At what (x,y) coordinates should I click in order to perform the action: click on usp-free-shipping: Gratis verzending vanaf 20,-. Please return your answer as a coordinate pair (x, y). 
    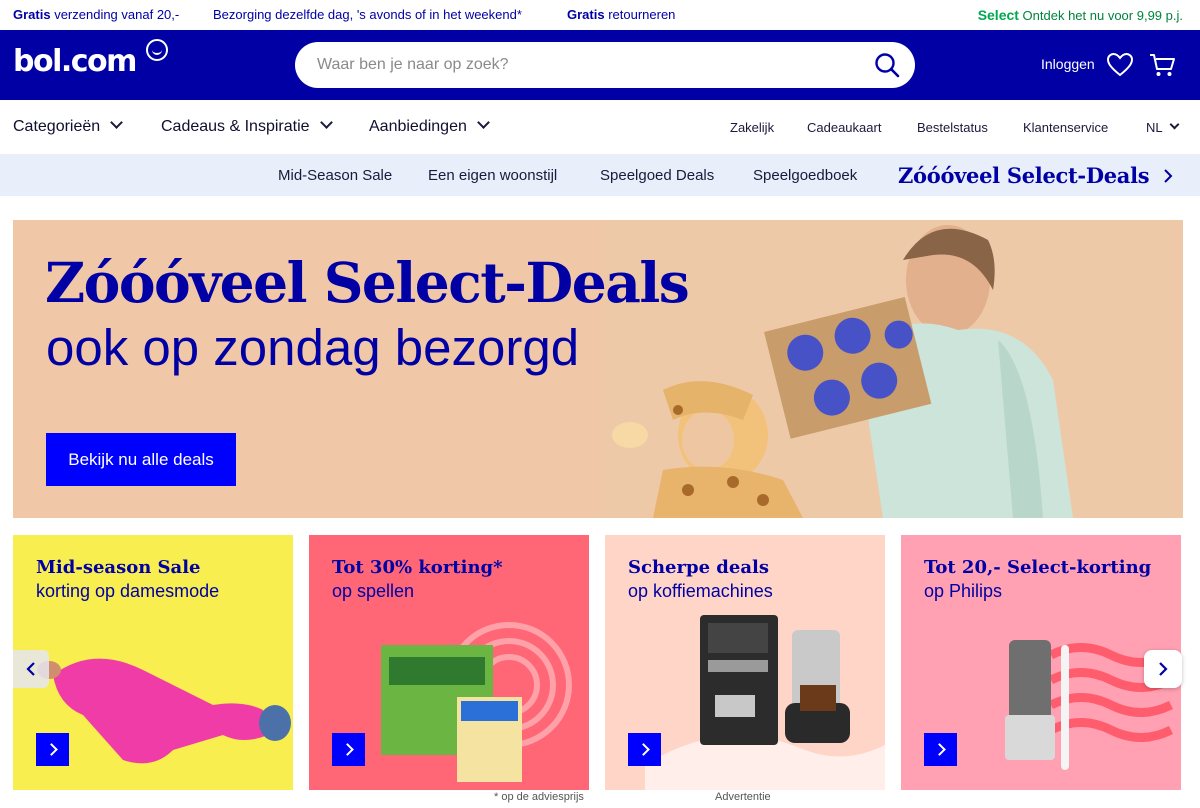
    Looking at the image, I should click on (96, 14).